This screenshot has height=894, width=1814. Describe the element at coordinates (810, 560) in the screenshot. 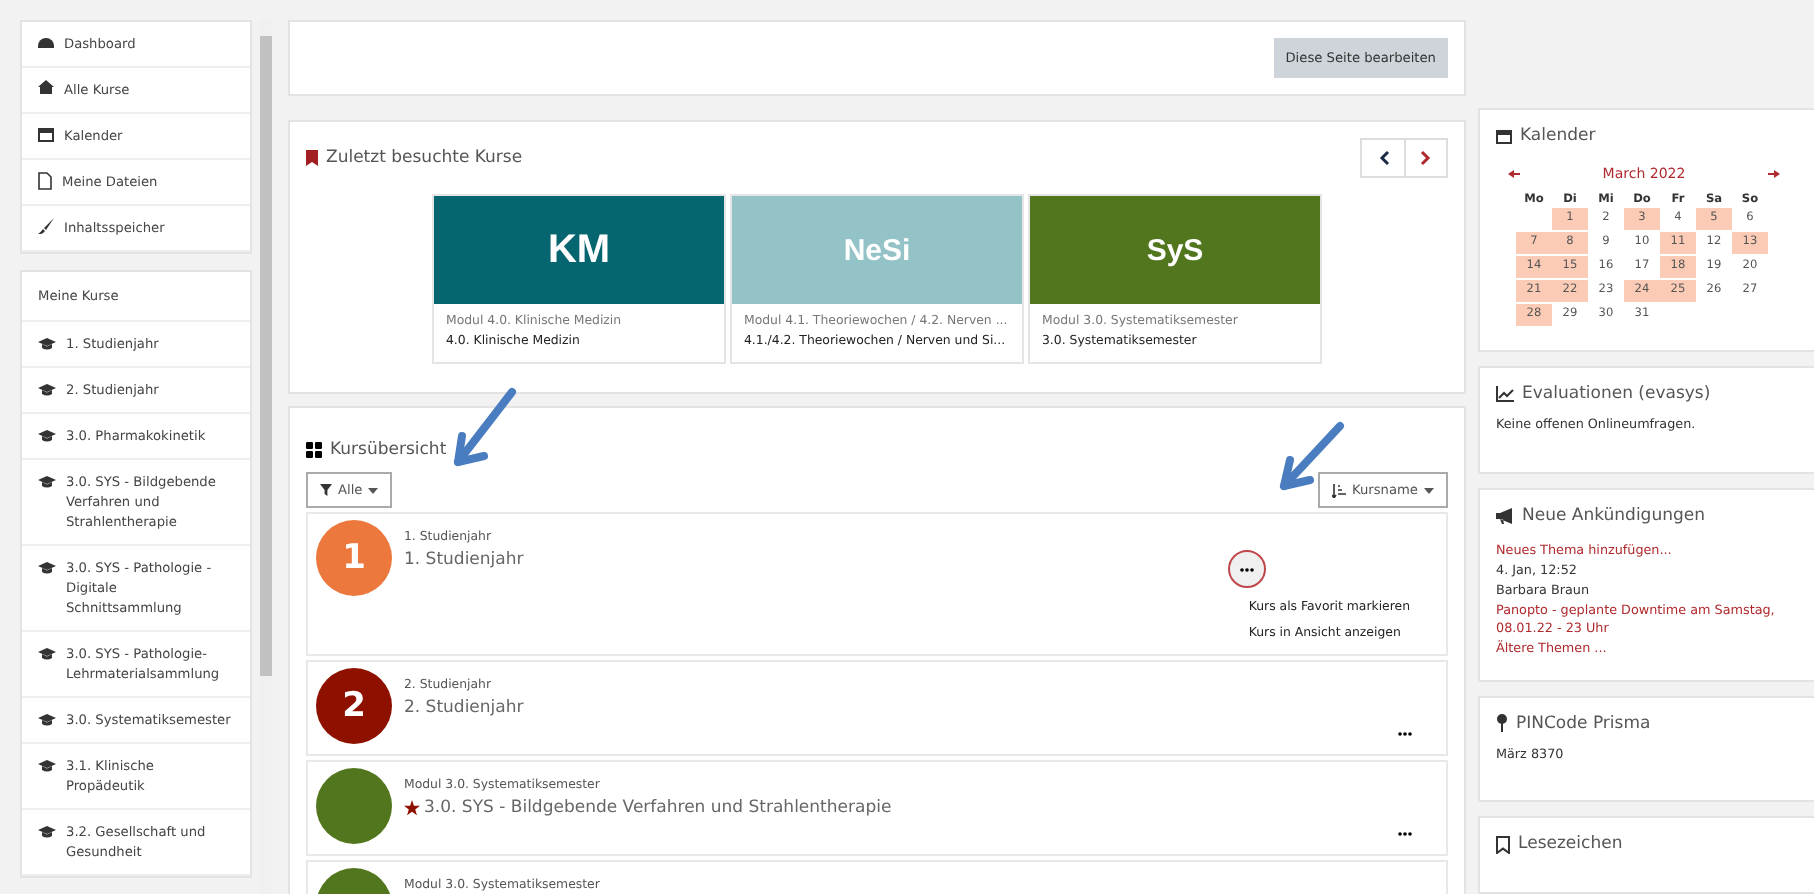

I see `course-name: 1. Studienjahr` at that location.